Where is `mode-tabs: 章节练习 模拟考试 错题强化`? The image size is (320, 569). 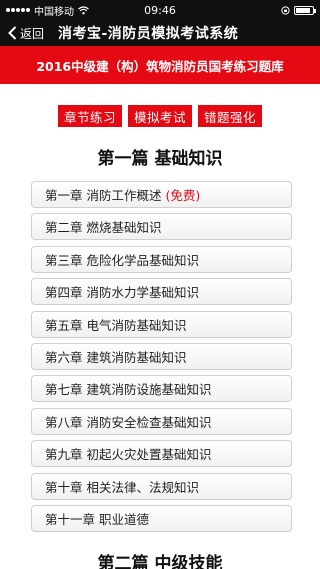 mode-tabs: 章节练习 模拟考试 错题强化 is located at coordinates (160, 116).